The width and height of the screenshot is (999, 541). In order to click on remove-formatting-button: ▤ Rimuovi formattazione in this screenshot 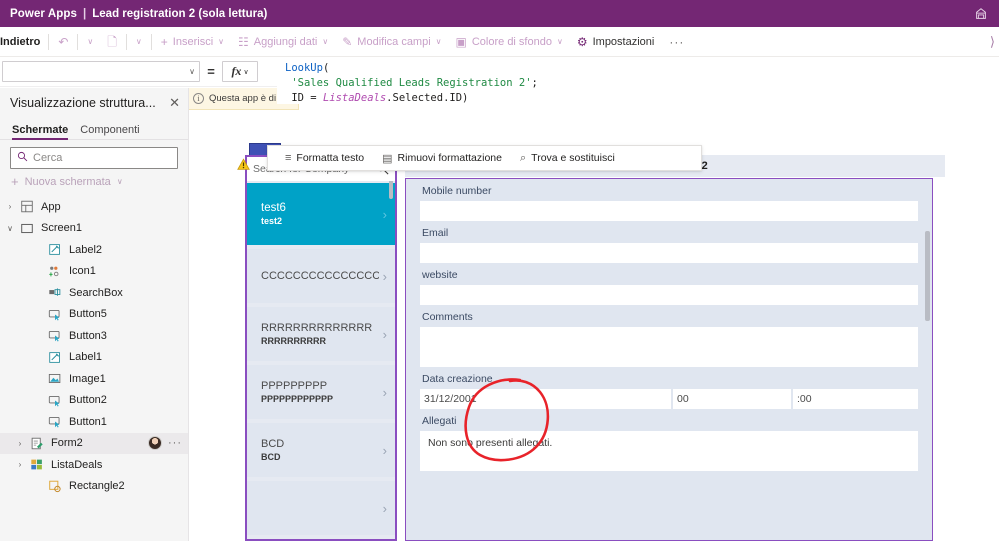, I will do `click(442, 158)`.